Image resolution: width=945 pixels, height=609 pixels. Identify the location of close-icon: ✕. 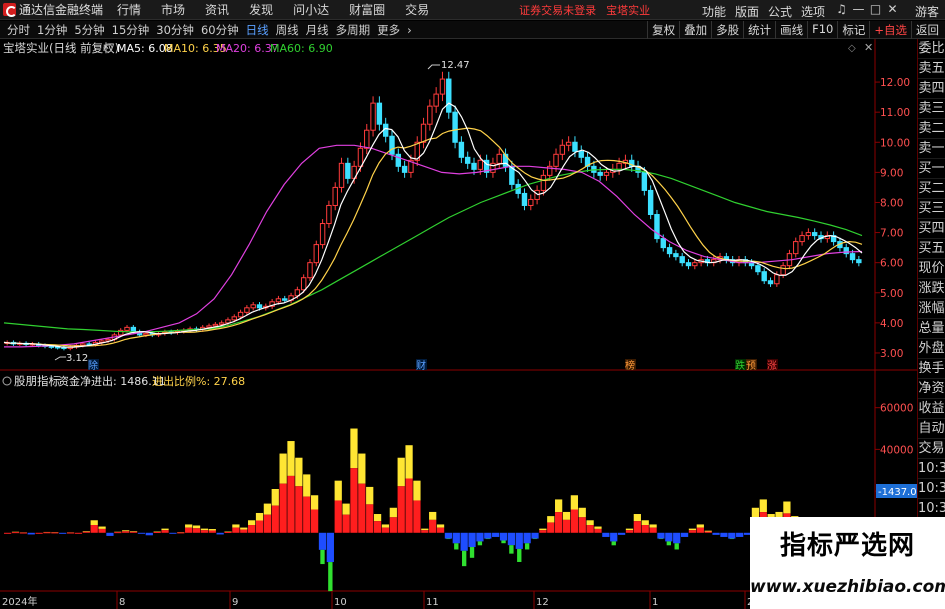
(892, 9).